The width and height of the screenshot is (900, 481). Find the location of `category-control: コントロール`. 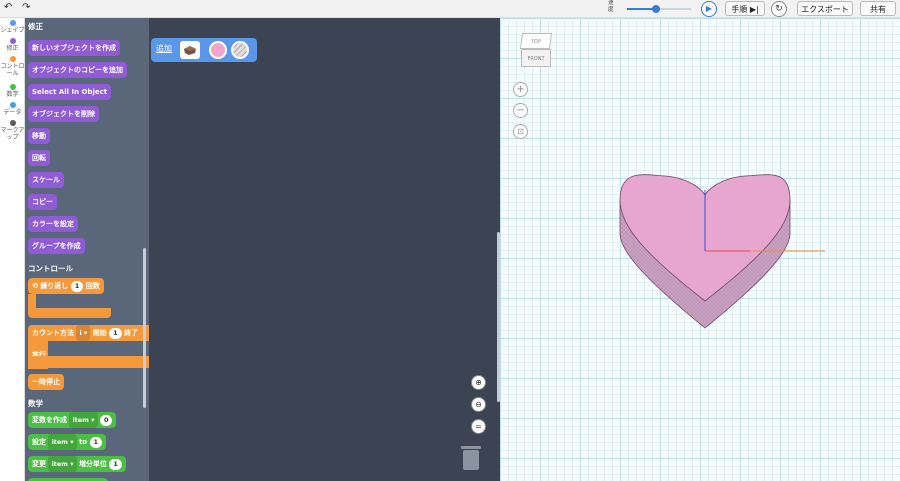

category-control: コントロール is located at coordinates (12, 66).